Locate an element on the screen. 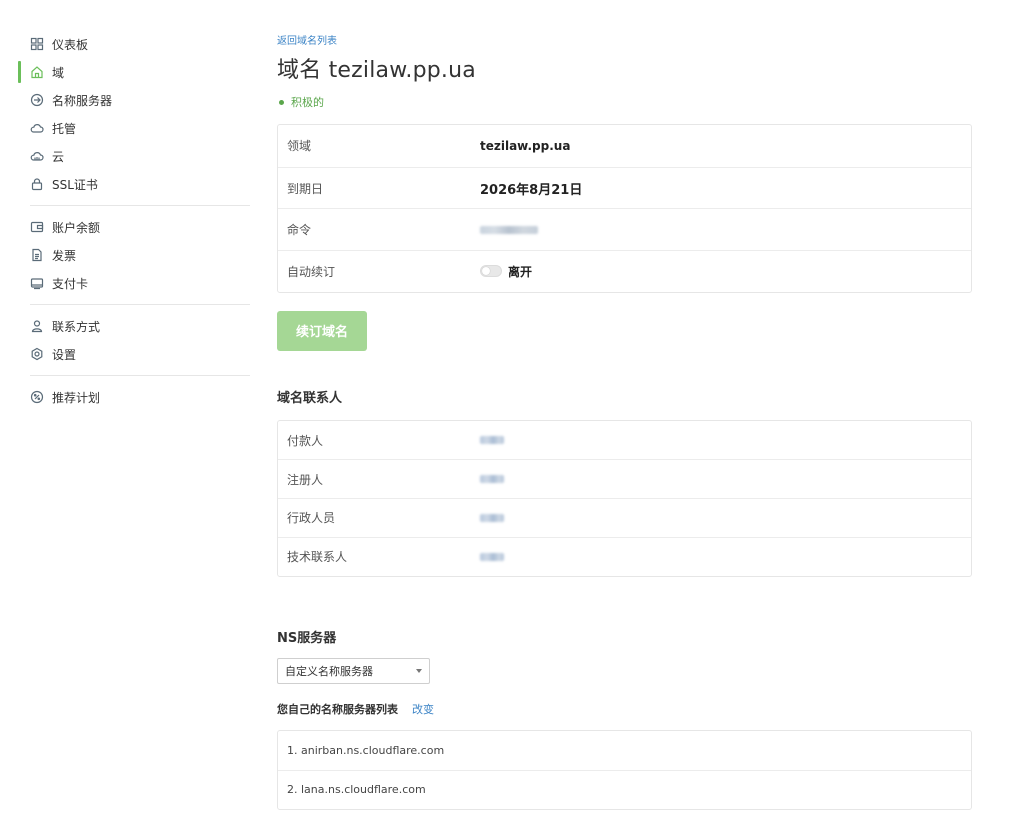 This screenshot has width=1024, height=815. card-icon is located at coordinates (37, 283).